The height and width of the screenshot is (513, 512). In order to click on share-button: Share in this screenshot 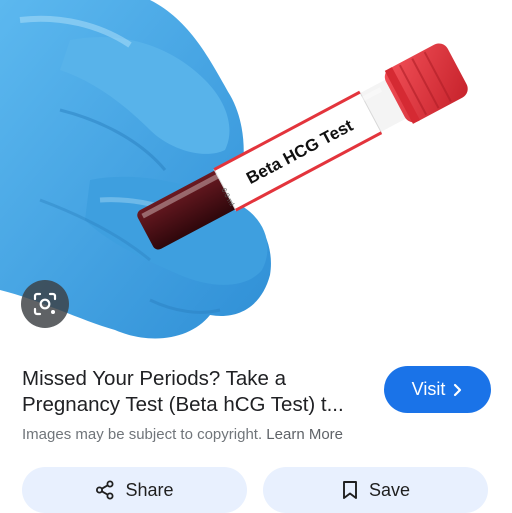, I will do `click(134, 490)`.